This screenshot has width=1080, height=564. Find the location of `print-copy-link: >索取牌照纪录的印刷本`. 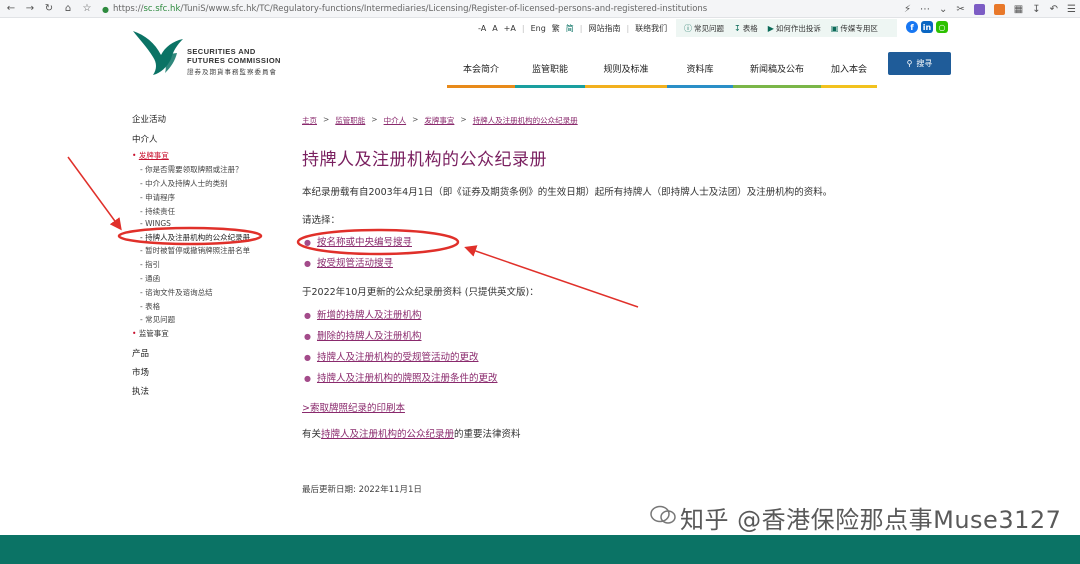

print-copy-link: >索取牌照纪录的印刷本 is located at coordinates (353, 407).